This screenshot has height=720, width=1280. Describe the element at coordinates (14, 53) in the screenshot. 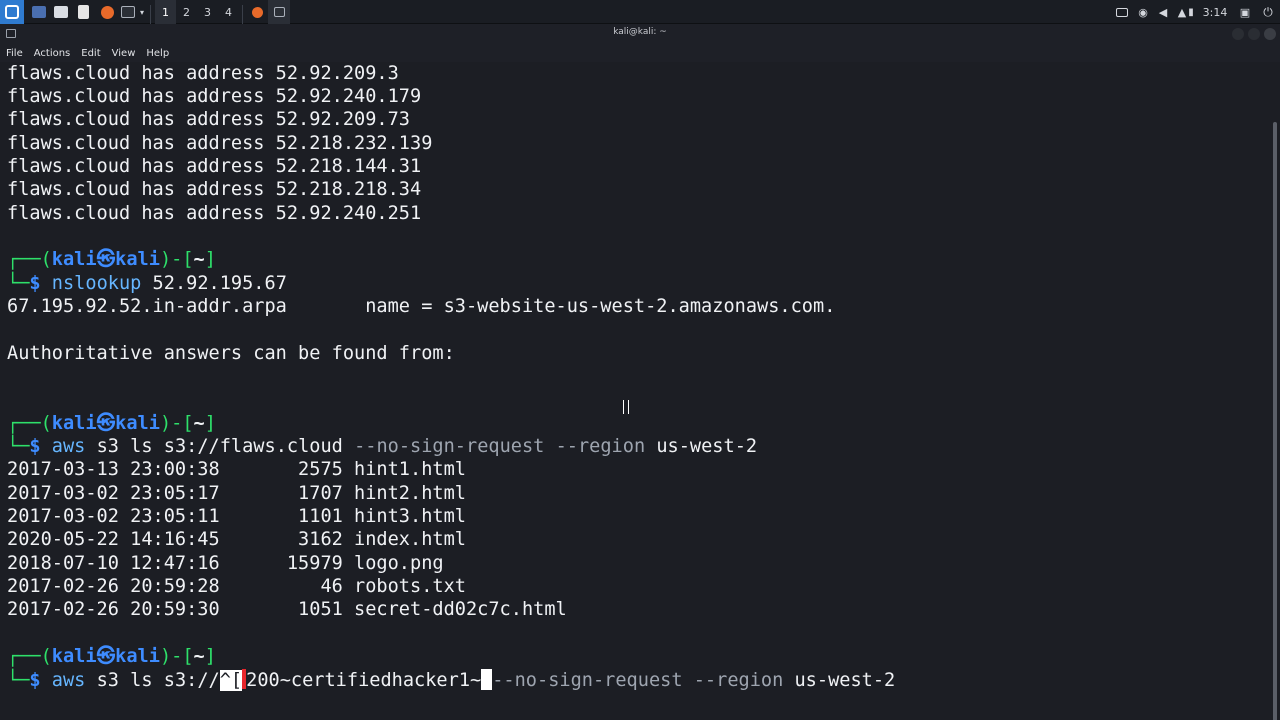

I see `menu-file: File` at that location.